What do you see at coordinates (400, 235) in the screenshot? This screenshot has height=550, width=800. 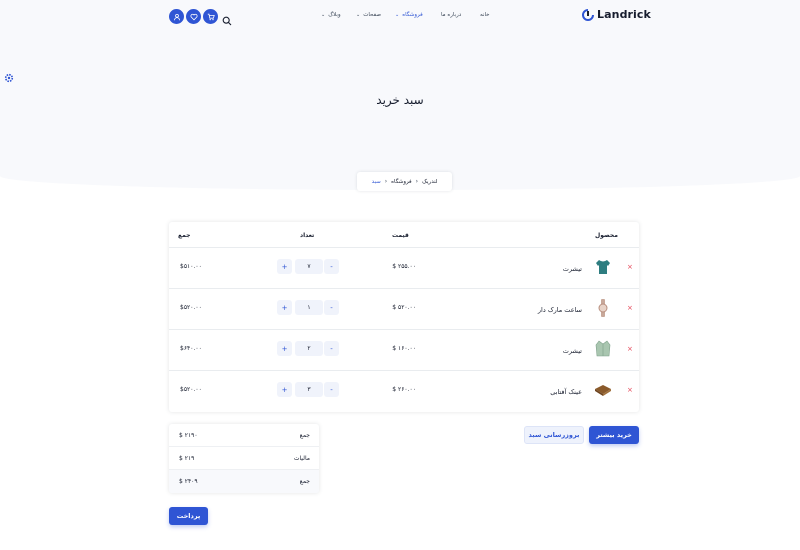 I see `column-header-price: قیمت` at bounding box center [400, 235].